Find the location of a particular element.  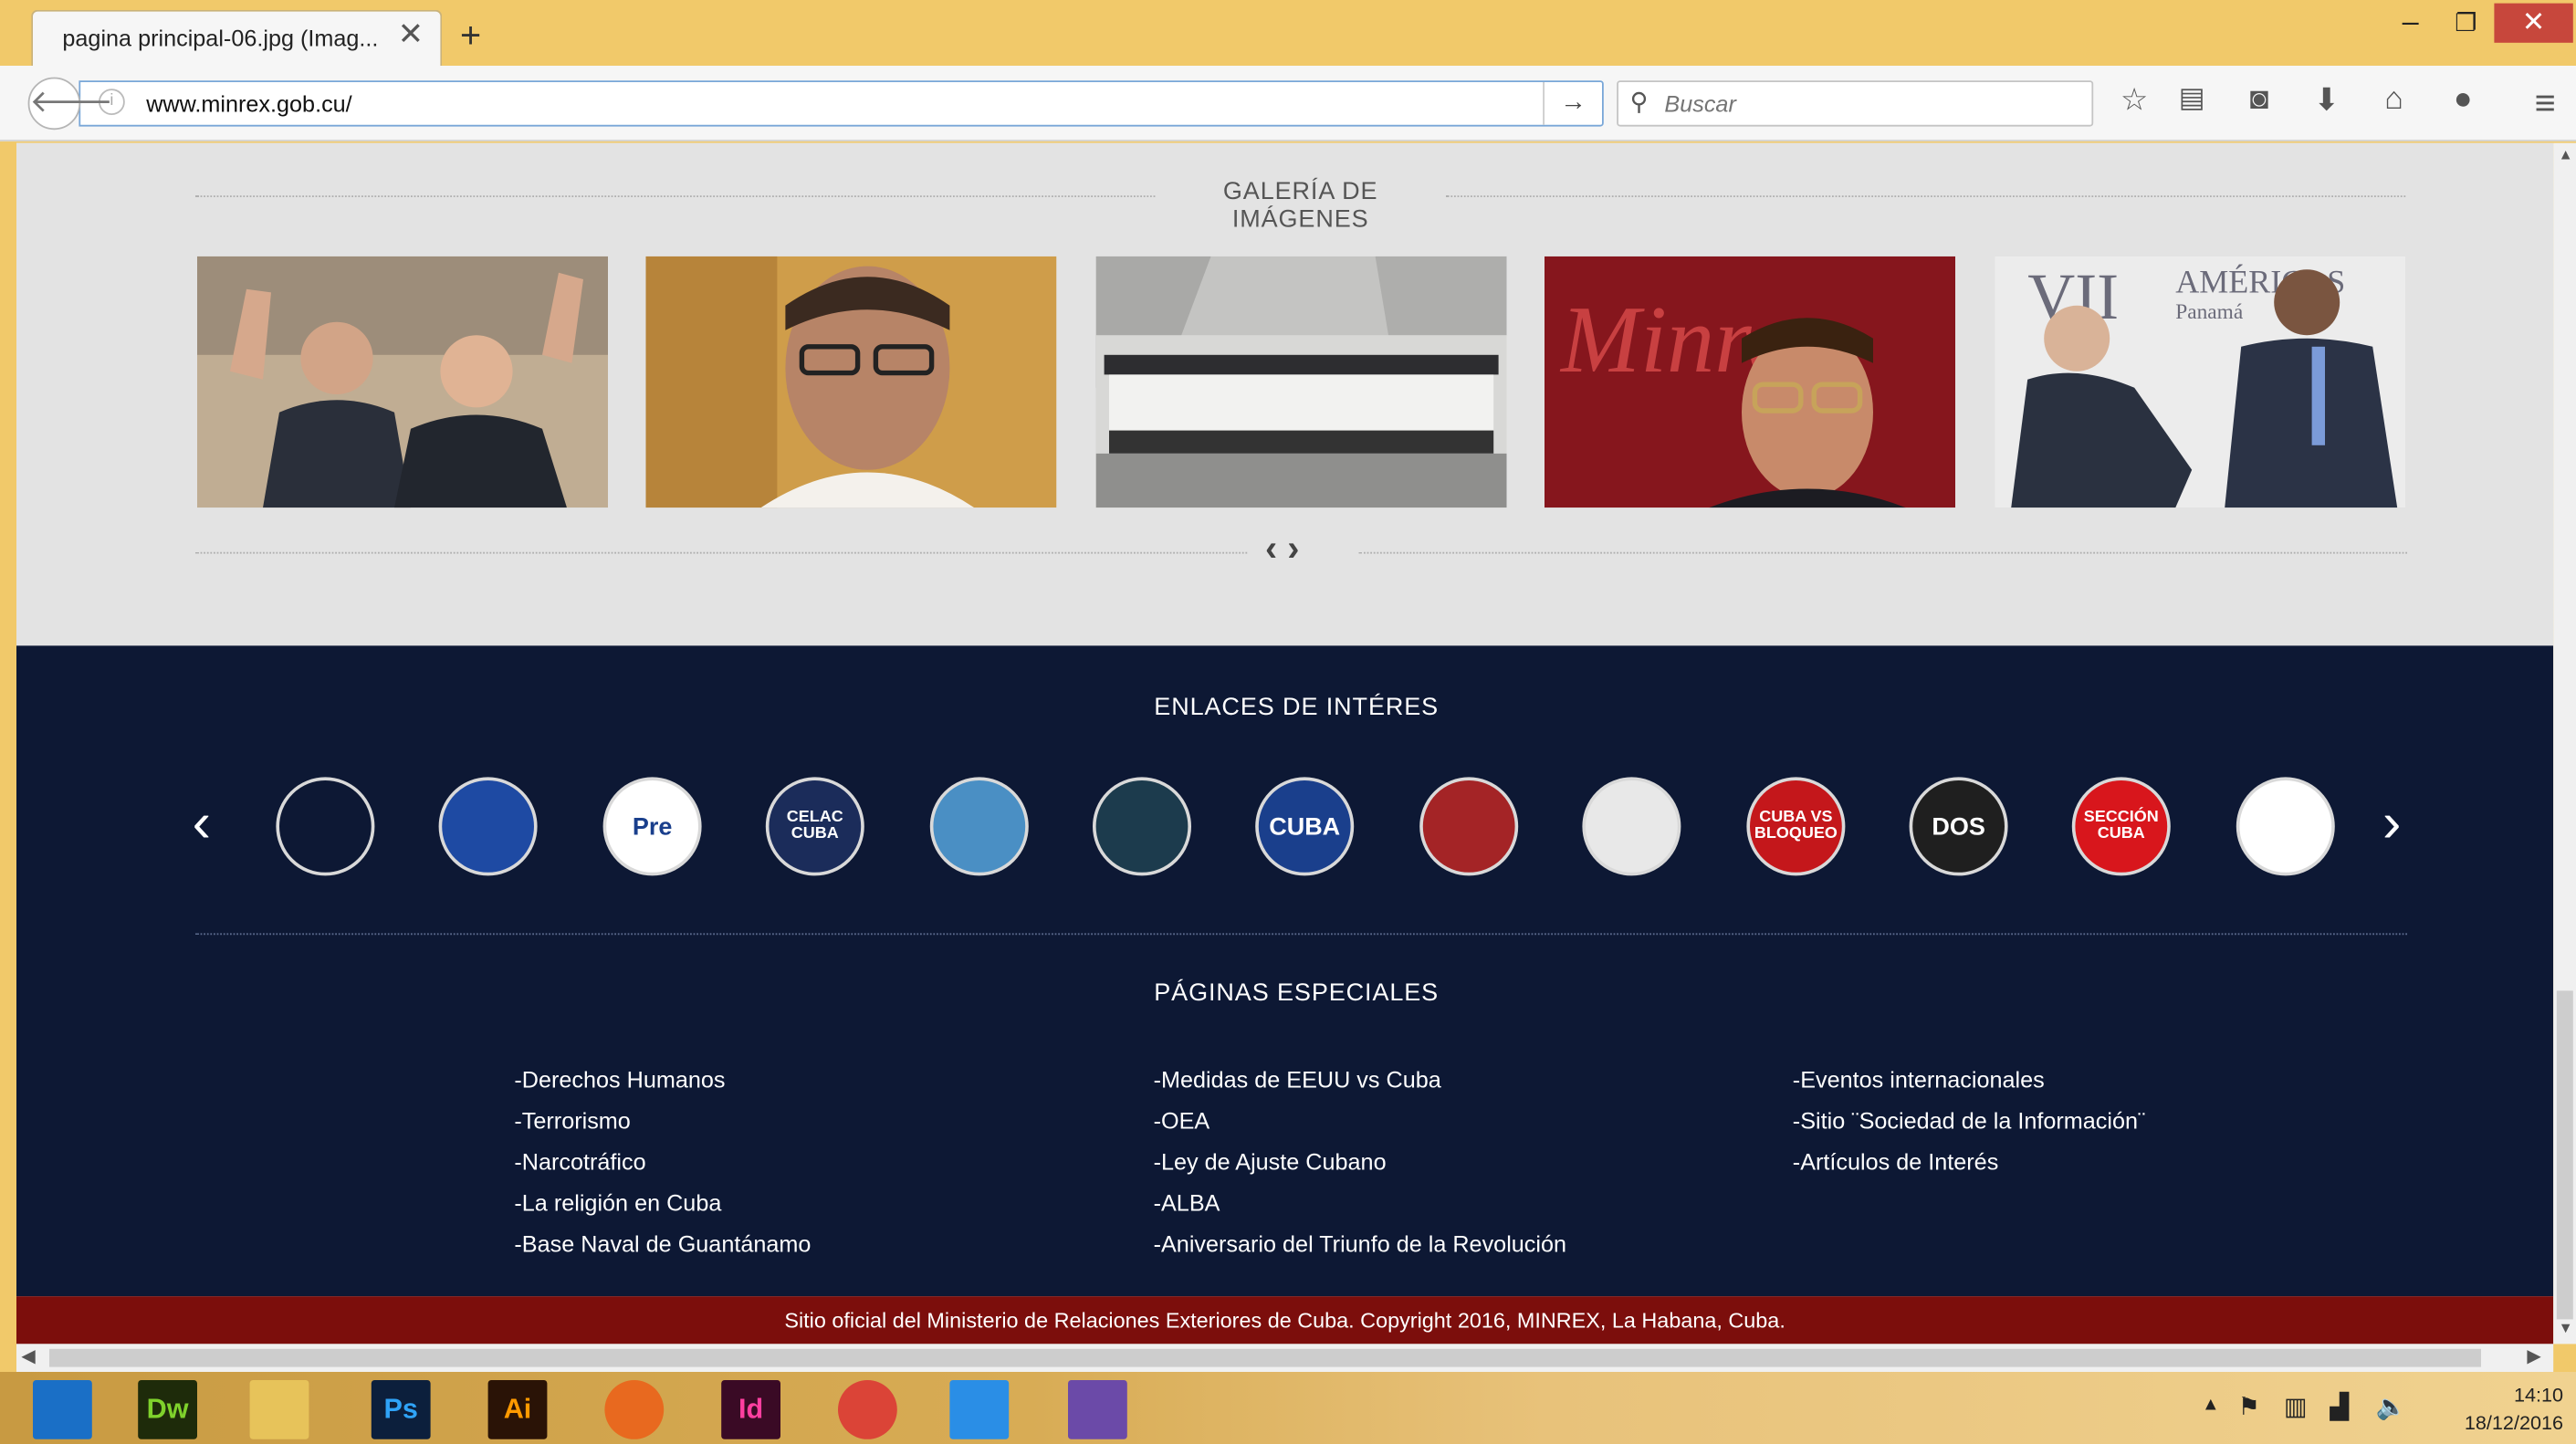

link-logo-text: Pre is located at coordinates (652, 827).